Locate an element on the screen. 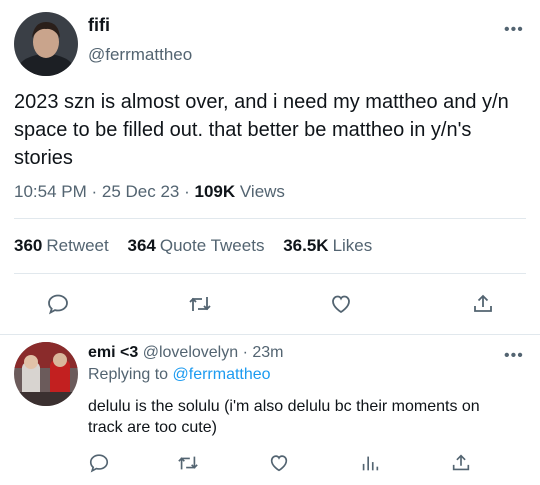 This screenshot has height=485, width=540. likes-stat: 36.5K Likes is located at coordinates (327, 245).